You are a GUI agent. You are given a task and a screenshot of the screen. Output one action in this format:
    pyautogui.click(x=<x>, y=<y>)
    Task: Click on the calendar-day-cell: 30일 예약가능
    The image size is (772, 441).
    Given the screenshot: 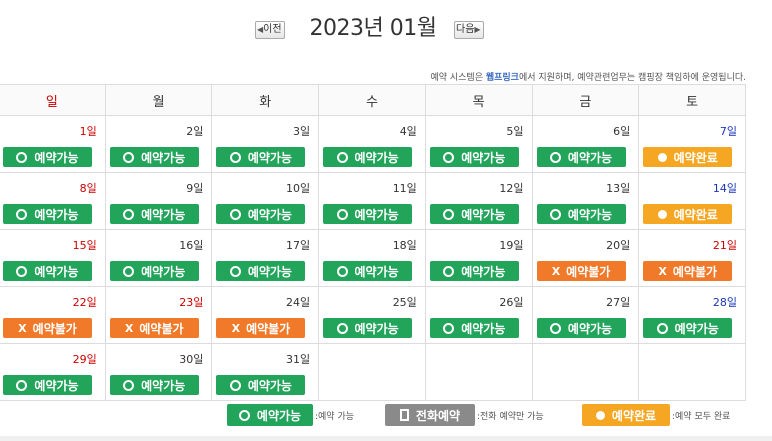 What is the action you would take?
    pyautogui.click(x=158, y=372)
    